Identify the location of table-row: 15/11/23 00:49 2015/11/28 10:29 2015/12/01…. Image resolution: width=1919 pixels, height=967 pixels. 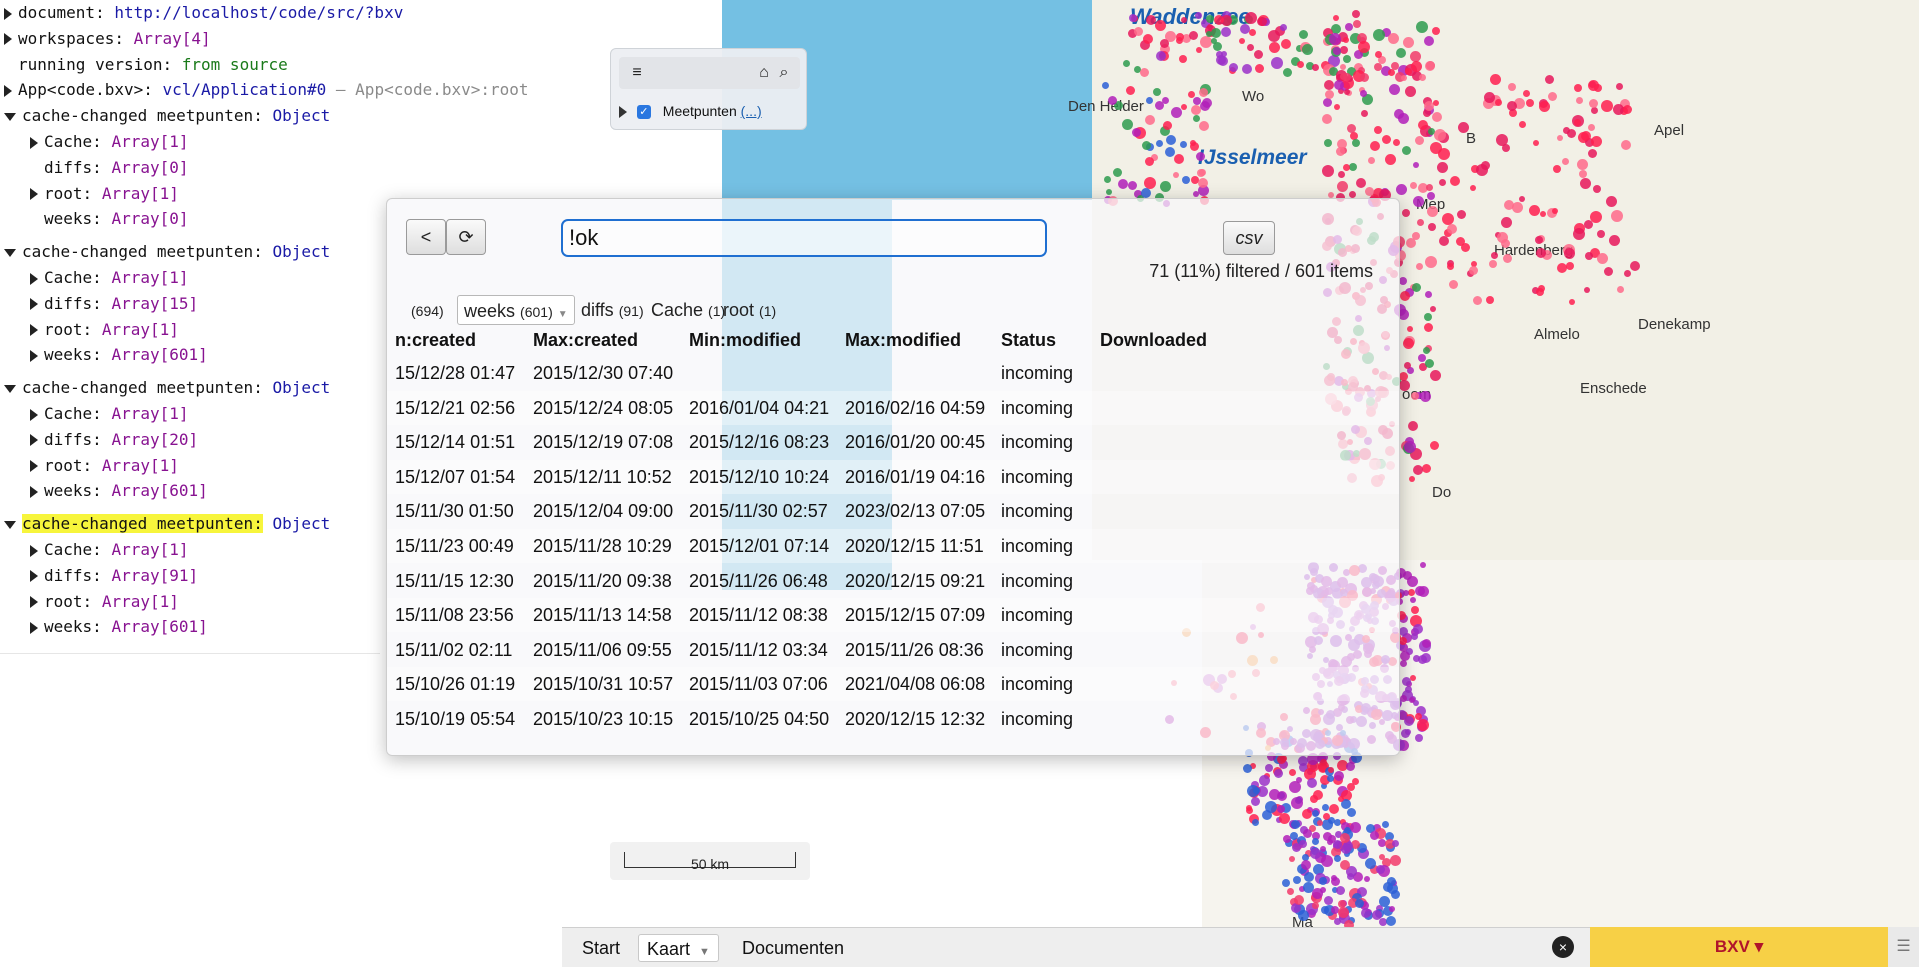
(893, 546).